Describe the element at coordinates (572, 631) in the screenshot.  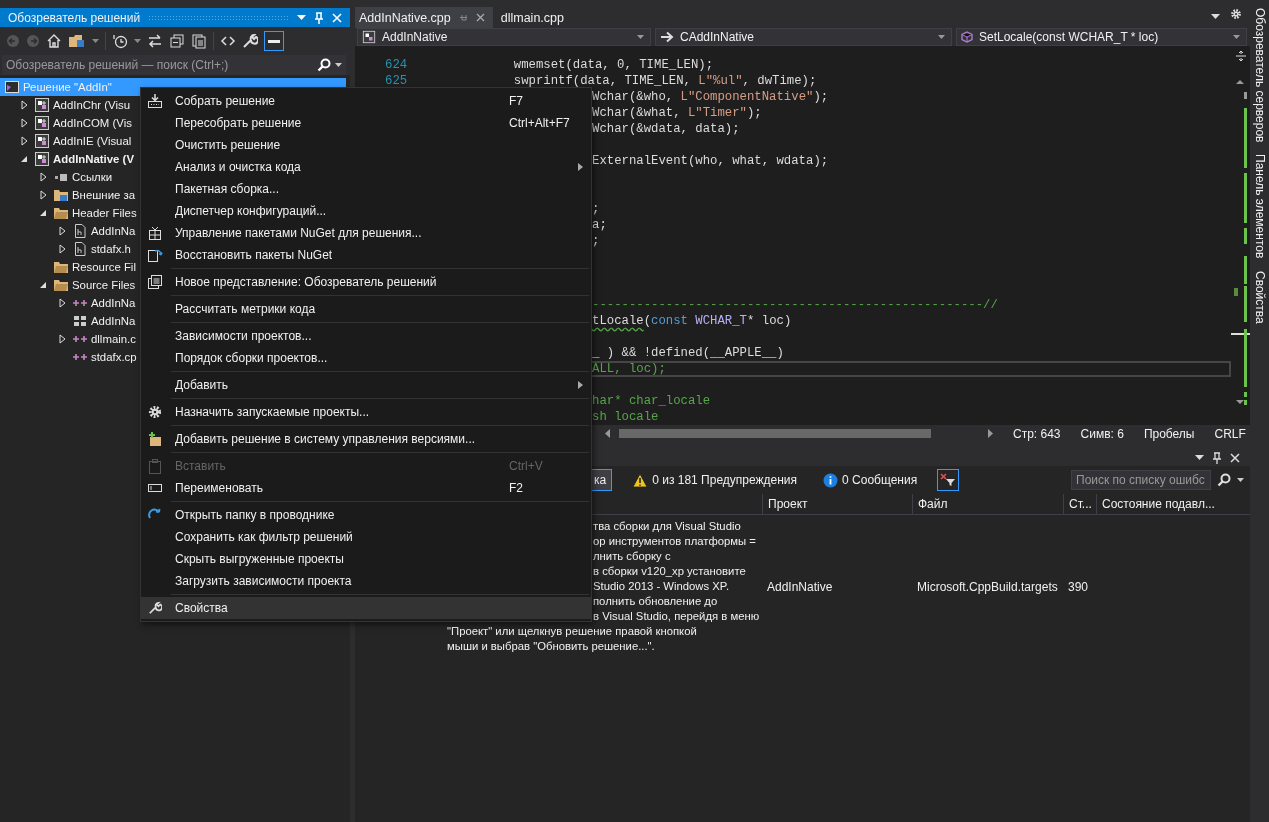
I see `error-description-line: "Проект" или щелкнув решение правой кнопкой` at that location.